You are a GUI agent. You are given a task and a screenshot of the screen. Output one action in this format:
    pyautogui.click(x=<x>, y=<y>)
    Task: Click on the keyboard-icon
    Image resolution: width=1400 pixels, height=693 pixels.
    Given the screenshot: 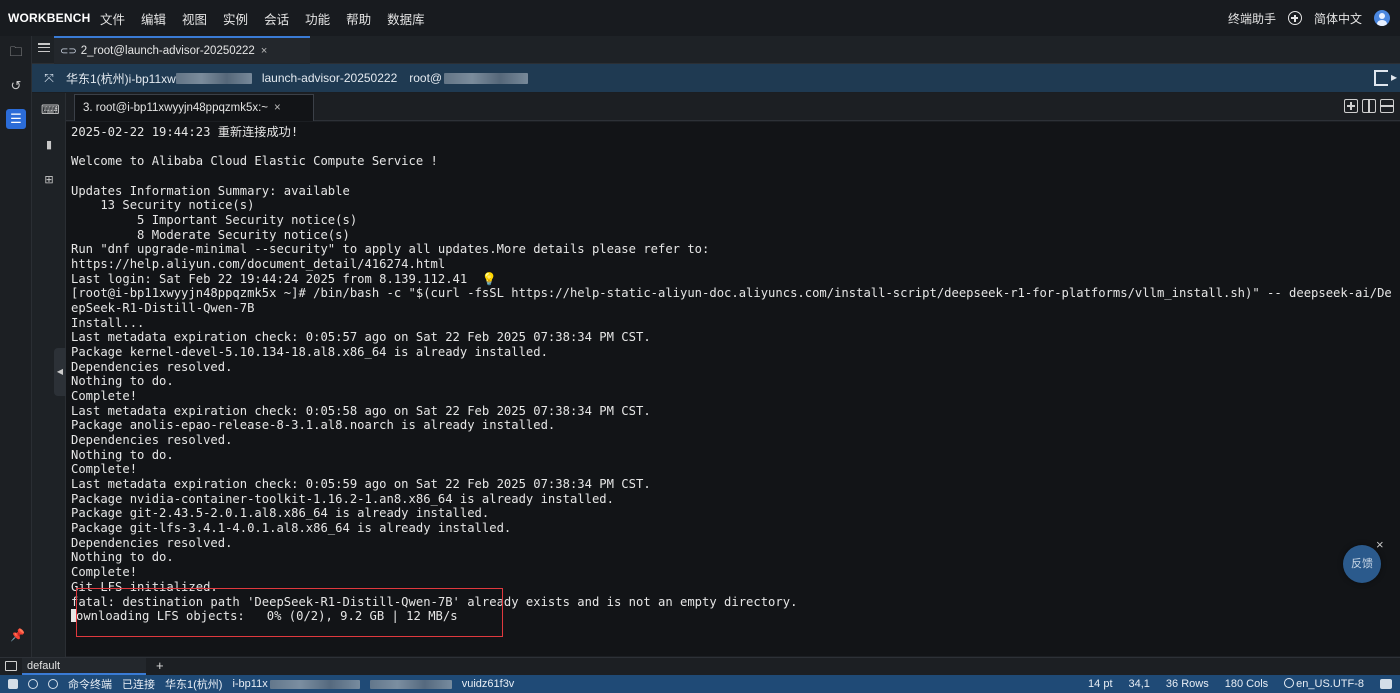 What is the action you would take?
    pyautogui.click(x=1386, y=684)
    